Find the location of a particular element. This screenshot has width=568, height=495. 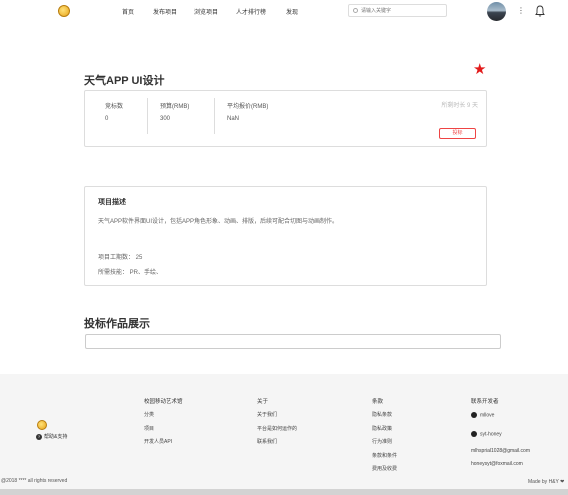

site-logo is located at coordinates (64, 11).